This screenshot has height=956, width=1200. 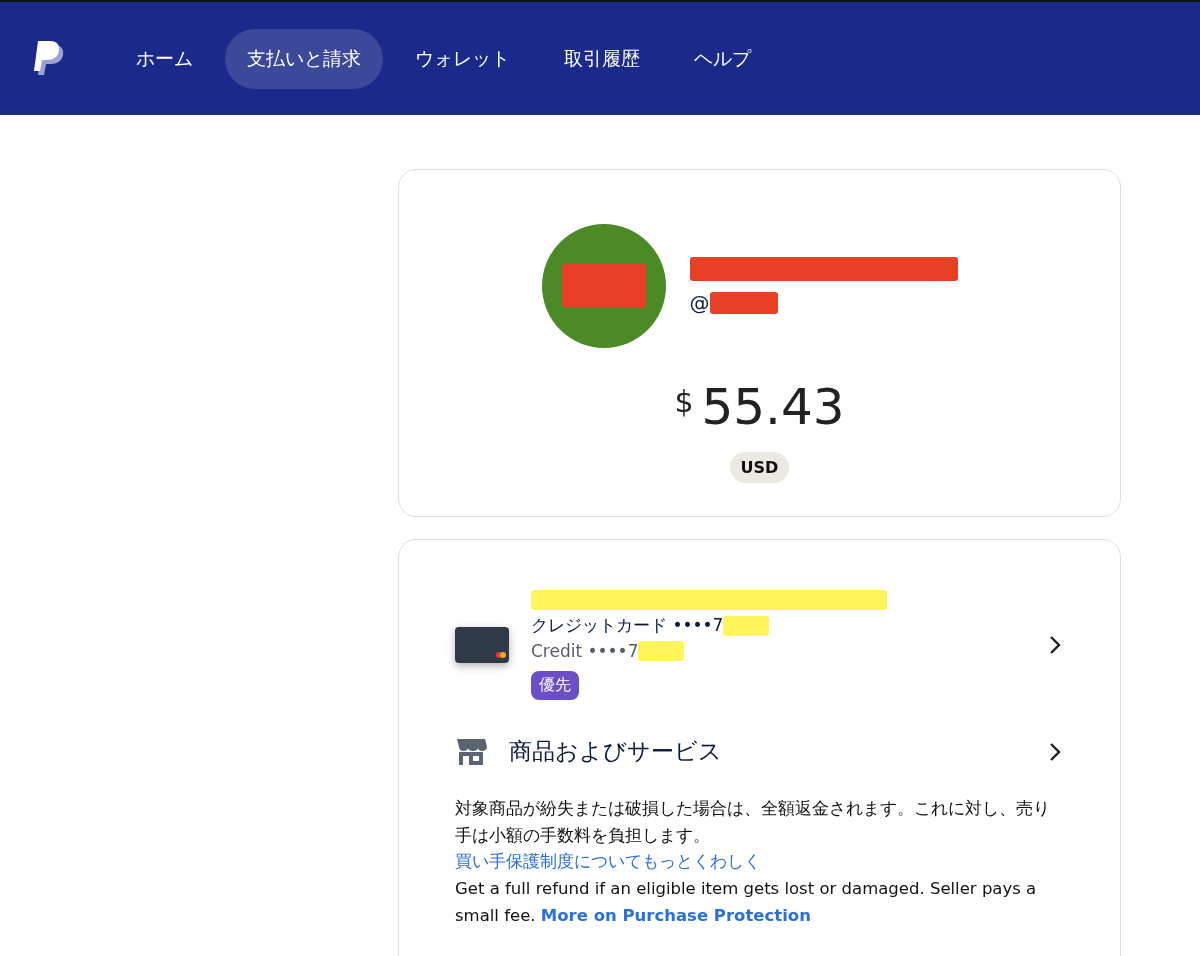 What do you see at coordinates (304, 58) in the screenshot?
I see `nav-tab: 支払いと請求` at bounding box center [304, 58].